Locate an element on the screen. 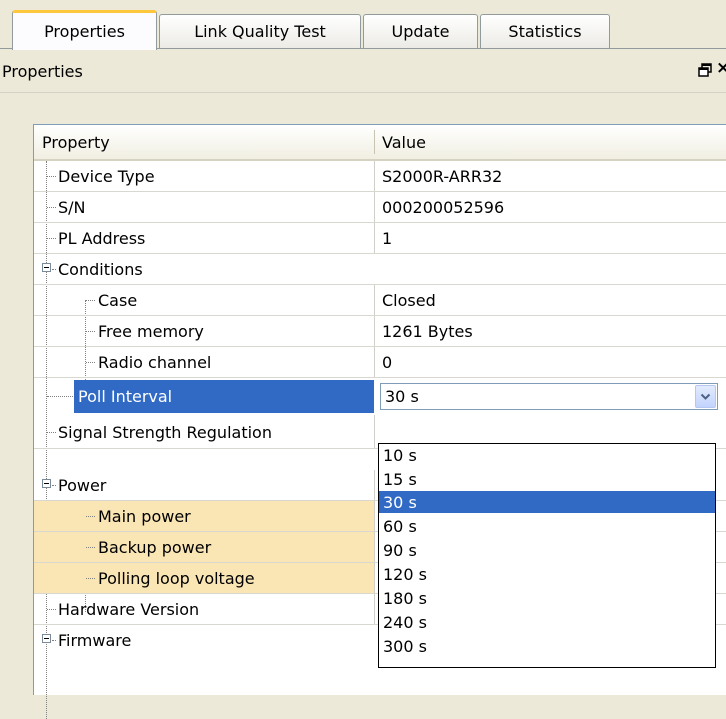 The height and width of the screenshot is (719, 726). column-header-value: Value is located at coordinates (404, 142).